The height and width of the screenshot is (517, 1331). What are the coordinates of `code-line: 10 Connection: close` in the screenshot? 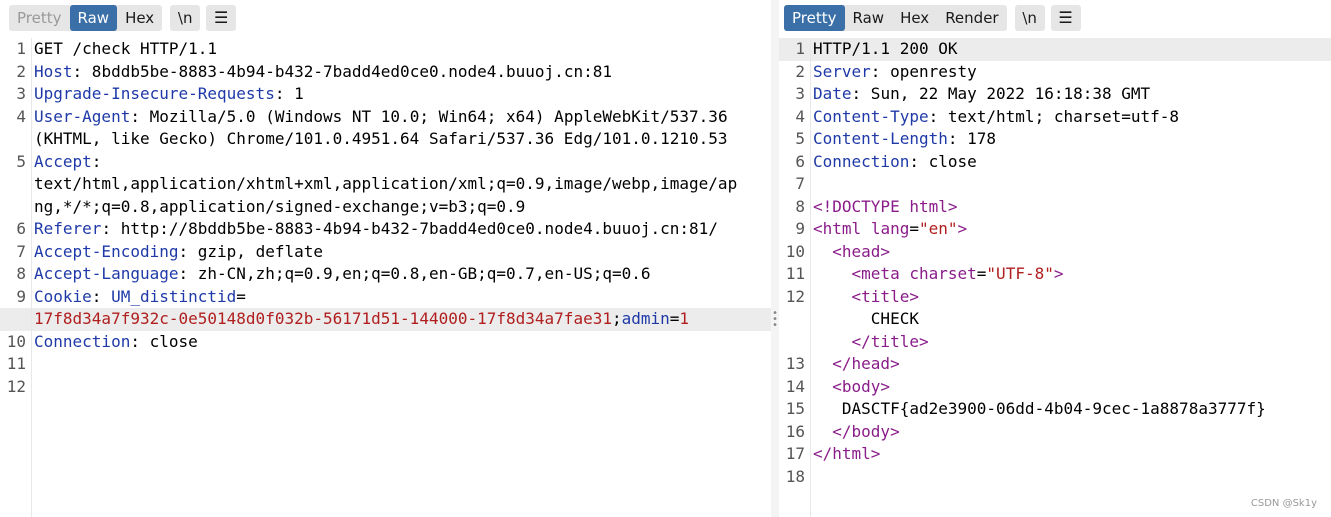 It's located at (102, 341).